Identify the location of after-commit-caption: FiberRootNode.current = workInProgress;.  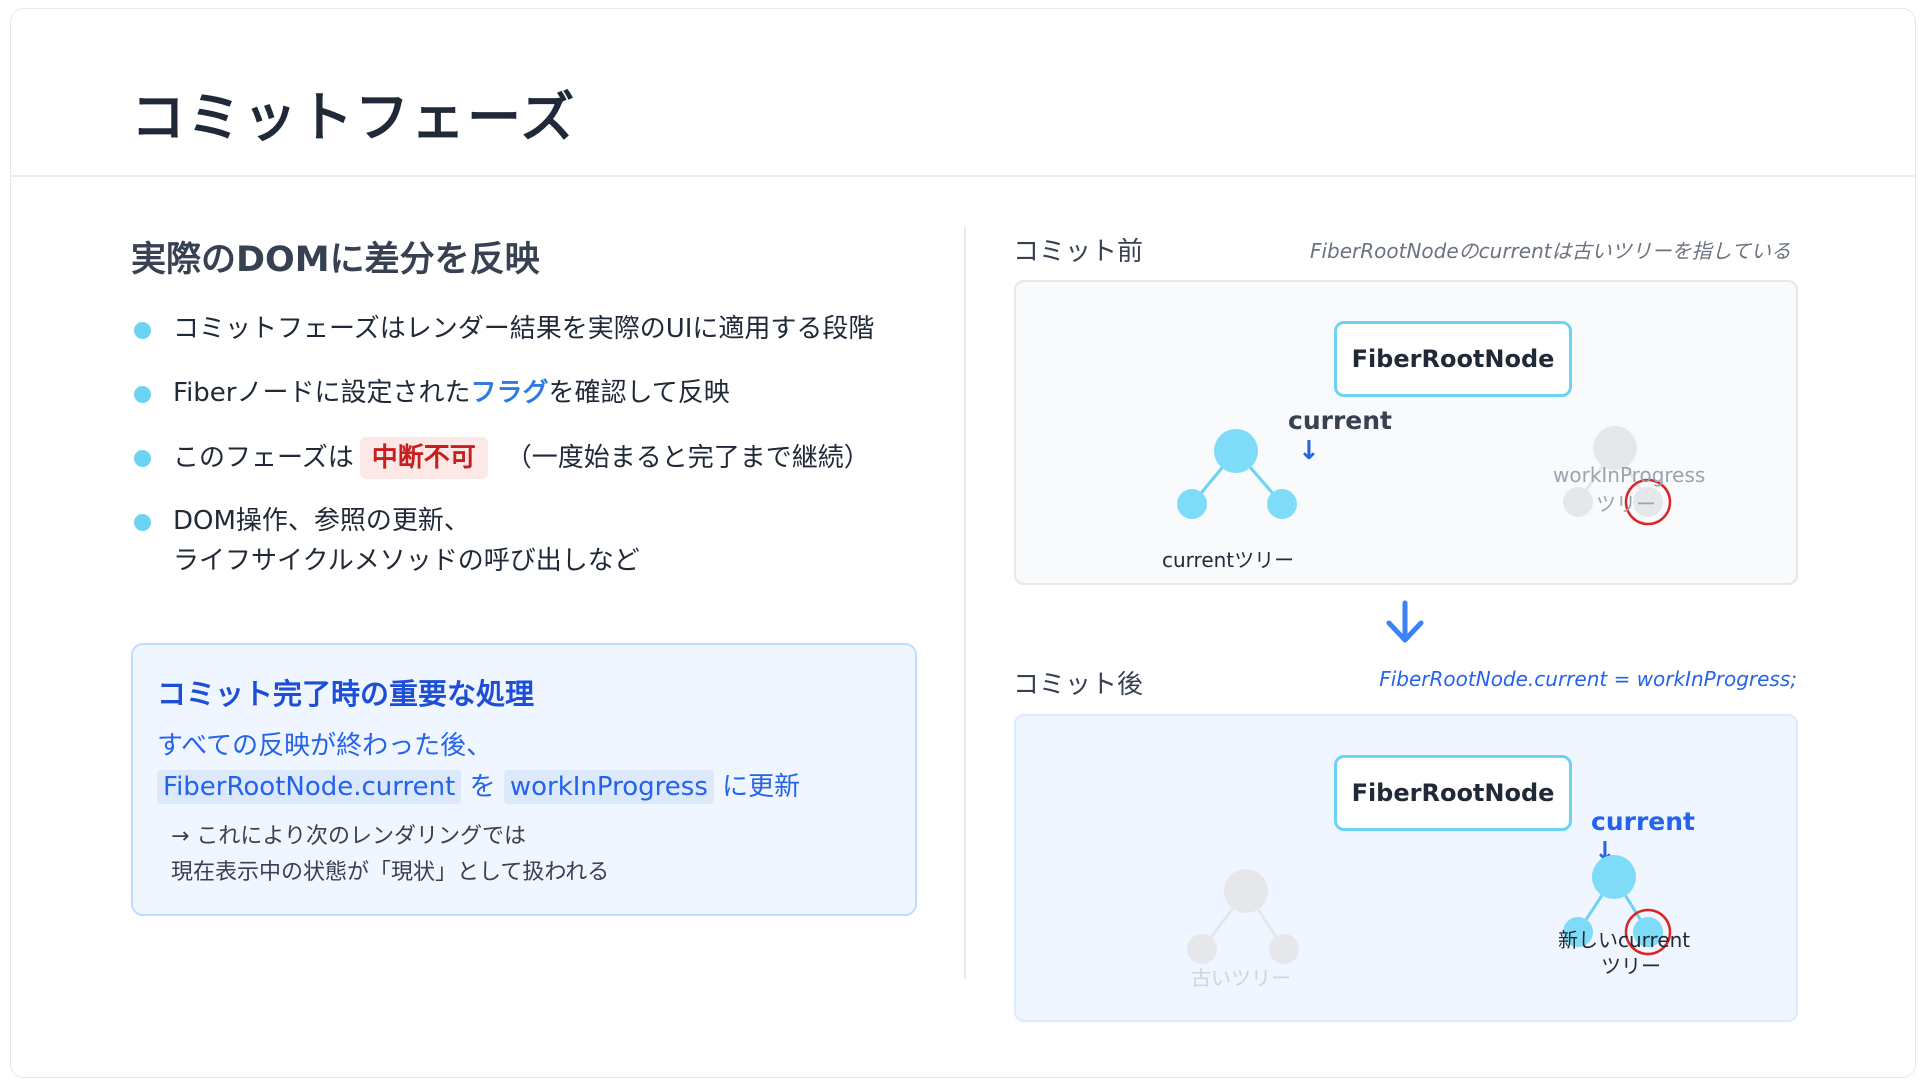
(1588, 679).